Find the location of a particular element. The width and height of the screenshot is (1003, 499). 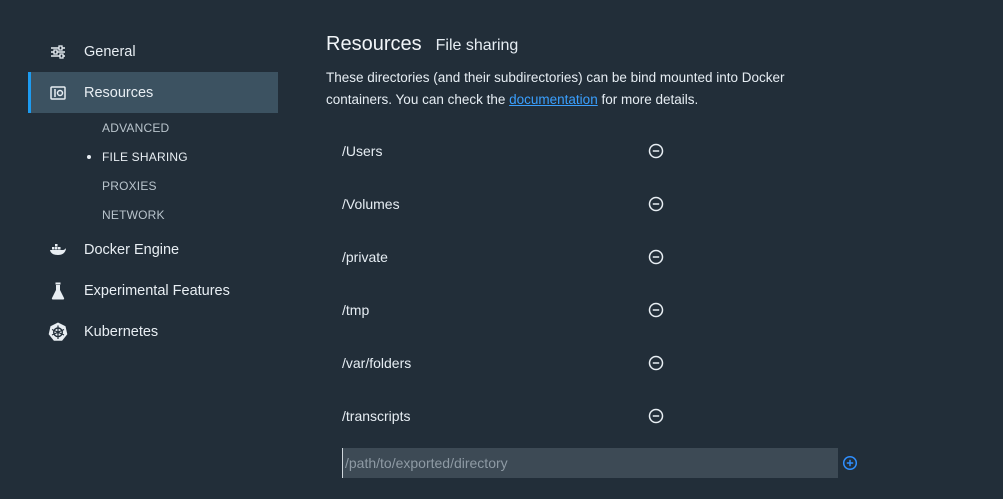

directory-path-input is located at coordinates (590, 463).